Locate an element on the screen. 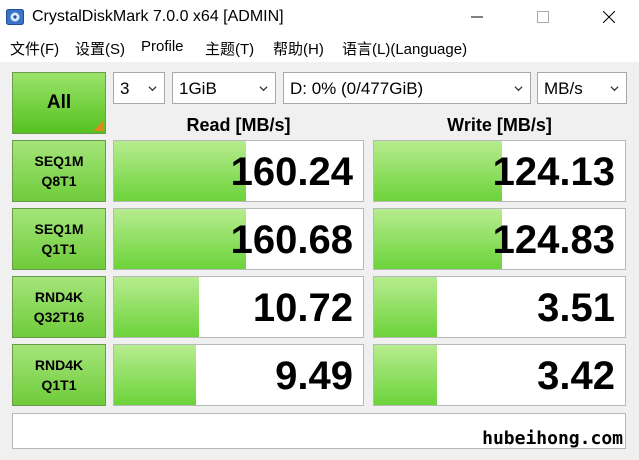  maximize-icon is located at coordinates (543, 17).